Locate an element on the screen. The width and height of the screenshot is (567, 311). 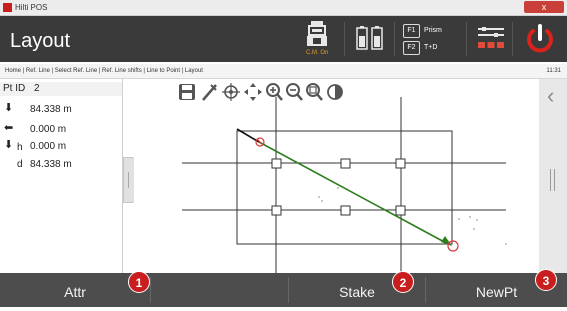
settings-button is located at coordinates (491, 39).